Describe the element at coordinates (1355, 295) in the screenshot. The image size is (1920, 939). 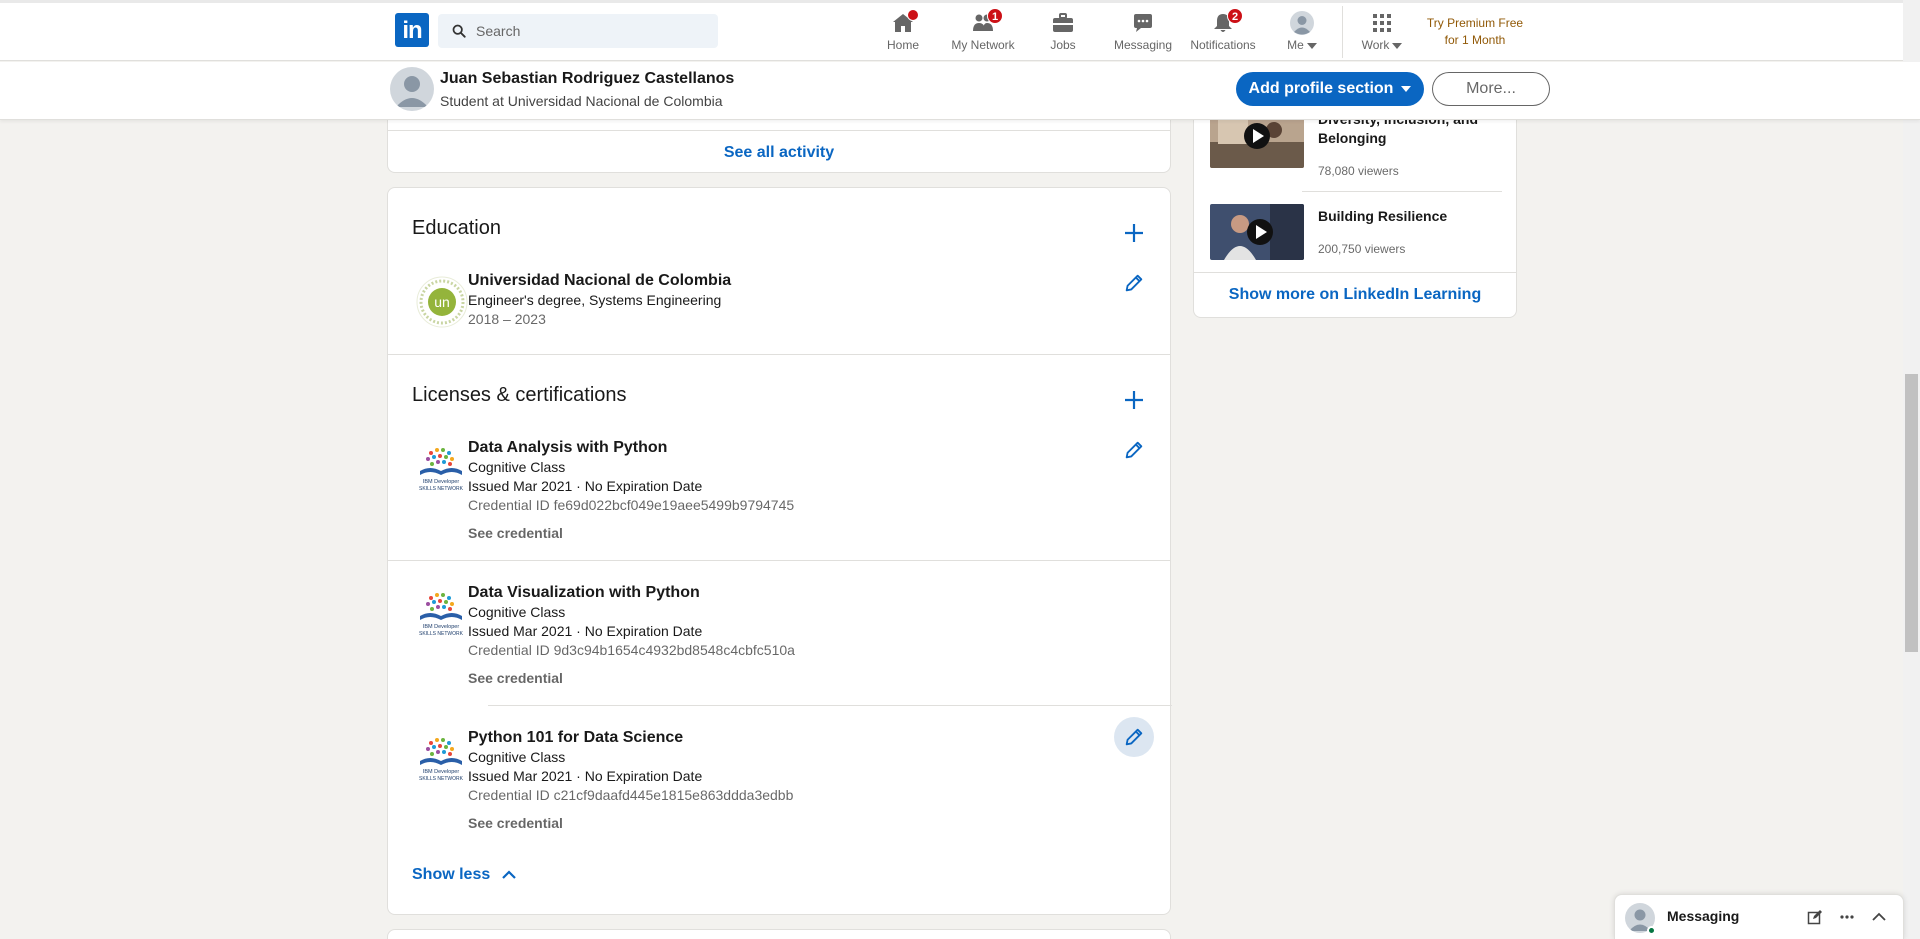
I see `show-more-learning-link: Show more on LinkedIn Learning` at that location.